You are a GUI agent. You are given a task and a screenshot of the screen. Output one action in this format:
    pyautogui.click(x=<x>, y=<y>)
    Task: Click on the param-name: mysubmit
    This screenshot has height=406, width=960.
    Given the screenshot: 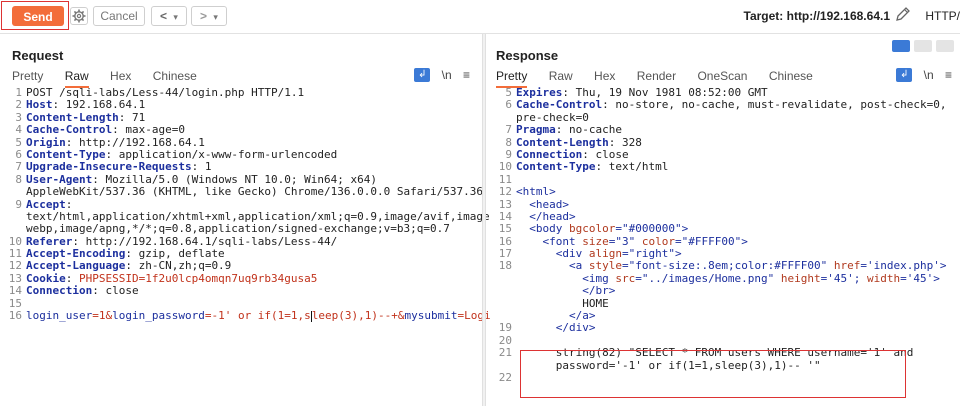 What is the action you would take?
    pyautogui.click(x=431, y=316)
    